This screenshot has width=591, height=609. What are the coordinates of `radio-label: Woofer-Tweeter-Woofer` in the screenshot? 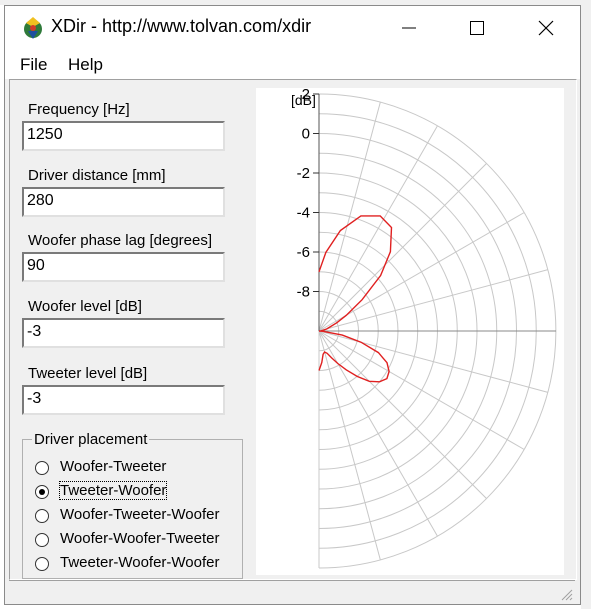 It's located at (140, 514).